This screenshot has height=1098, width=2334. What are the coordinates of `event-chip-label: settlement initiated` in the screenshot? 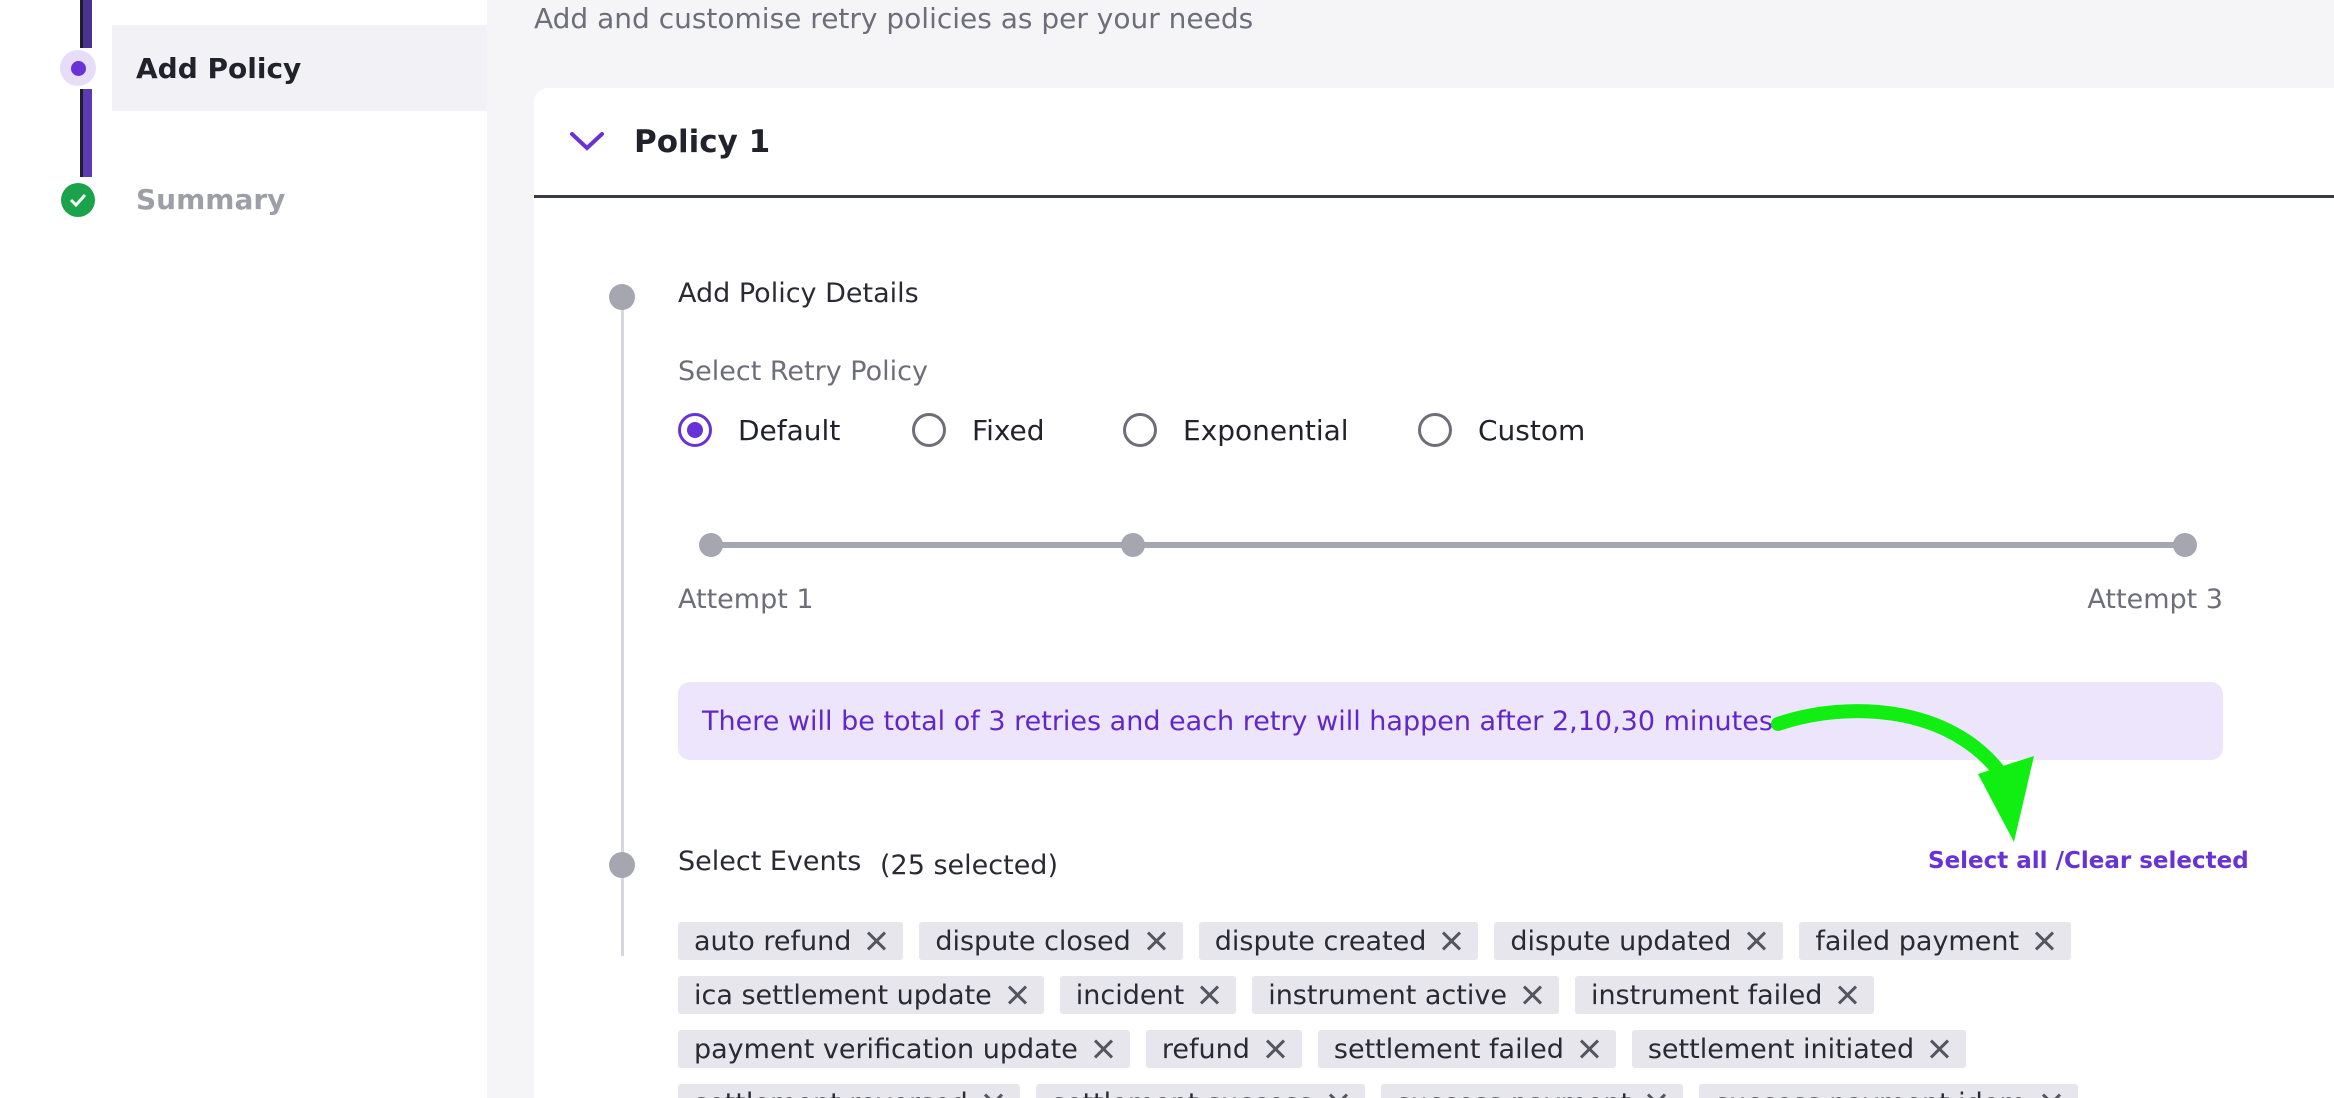 It's located at (1781, 1049).